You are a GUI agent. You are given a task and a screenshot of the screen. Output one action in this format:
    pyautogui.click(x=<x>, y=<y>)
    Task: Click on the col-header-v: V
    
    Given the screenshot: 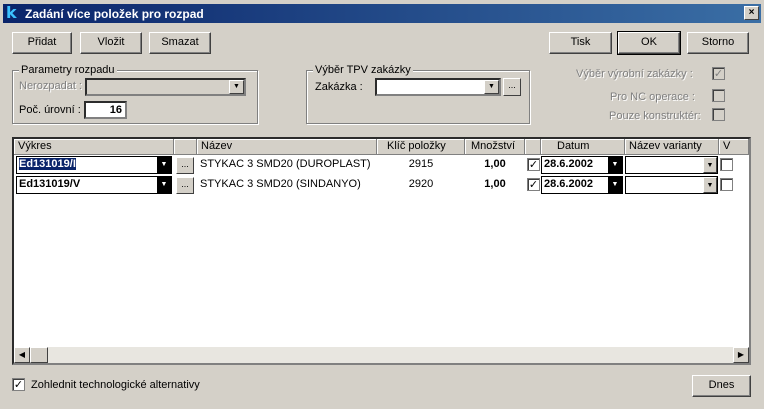 What is the action you would take?
    pyautogui.click(x=734, y=147)
    